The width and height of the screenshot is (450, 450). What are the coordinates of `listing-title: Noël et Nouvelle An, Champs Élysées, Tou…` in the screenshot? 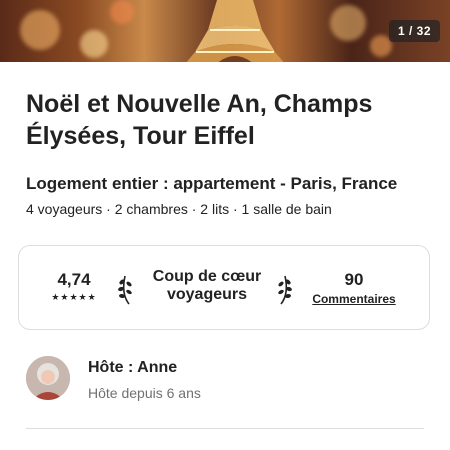 It's located at (199, 120).